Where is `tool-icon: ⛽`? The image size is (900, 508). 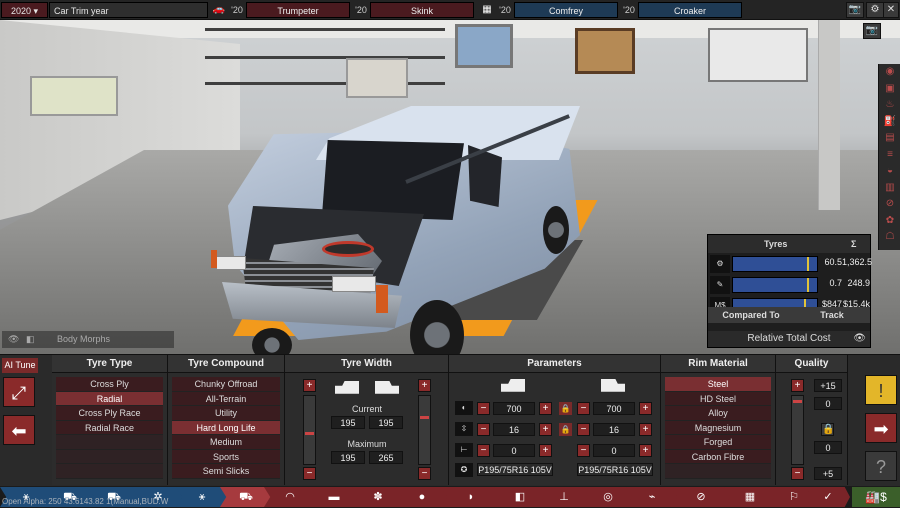
tool-icon: ⛽ is located at coordinates (889, 122).